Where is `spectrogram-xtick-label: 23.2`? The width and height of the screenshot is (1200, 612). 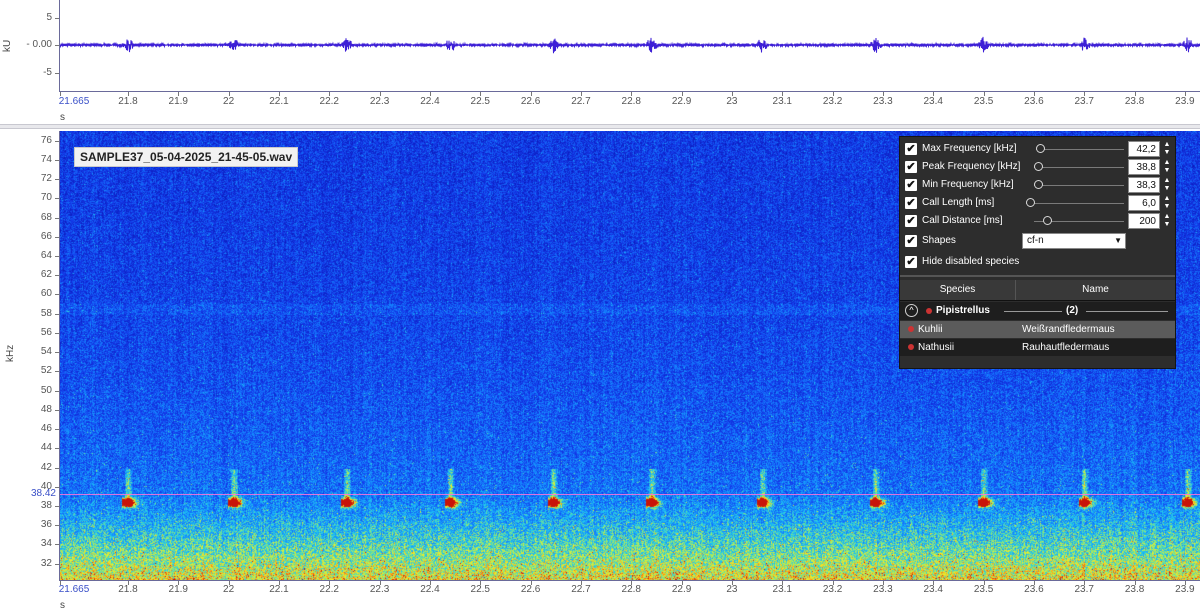
spectrogram-xtick-label: 23.2 is located at coordinates (832, 589).